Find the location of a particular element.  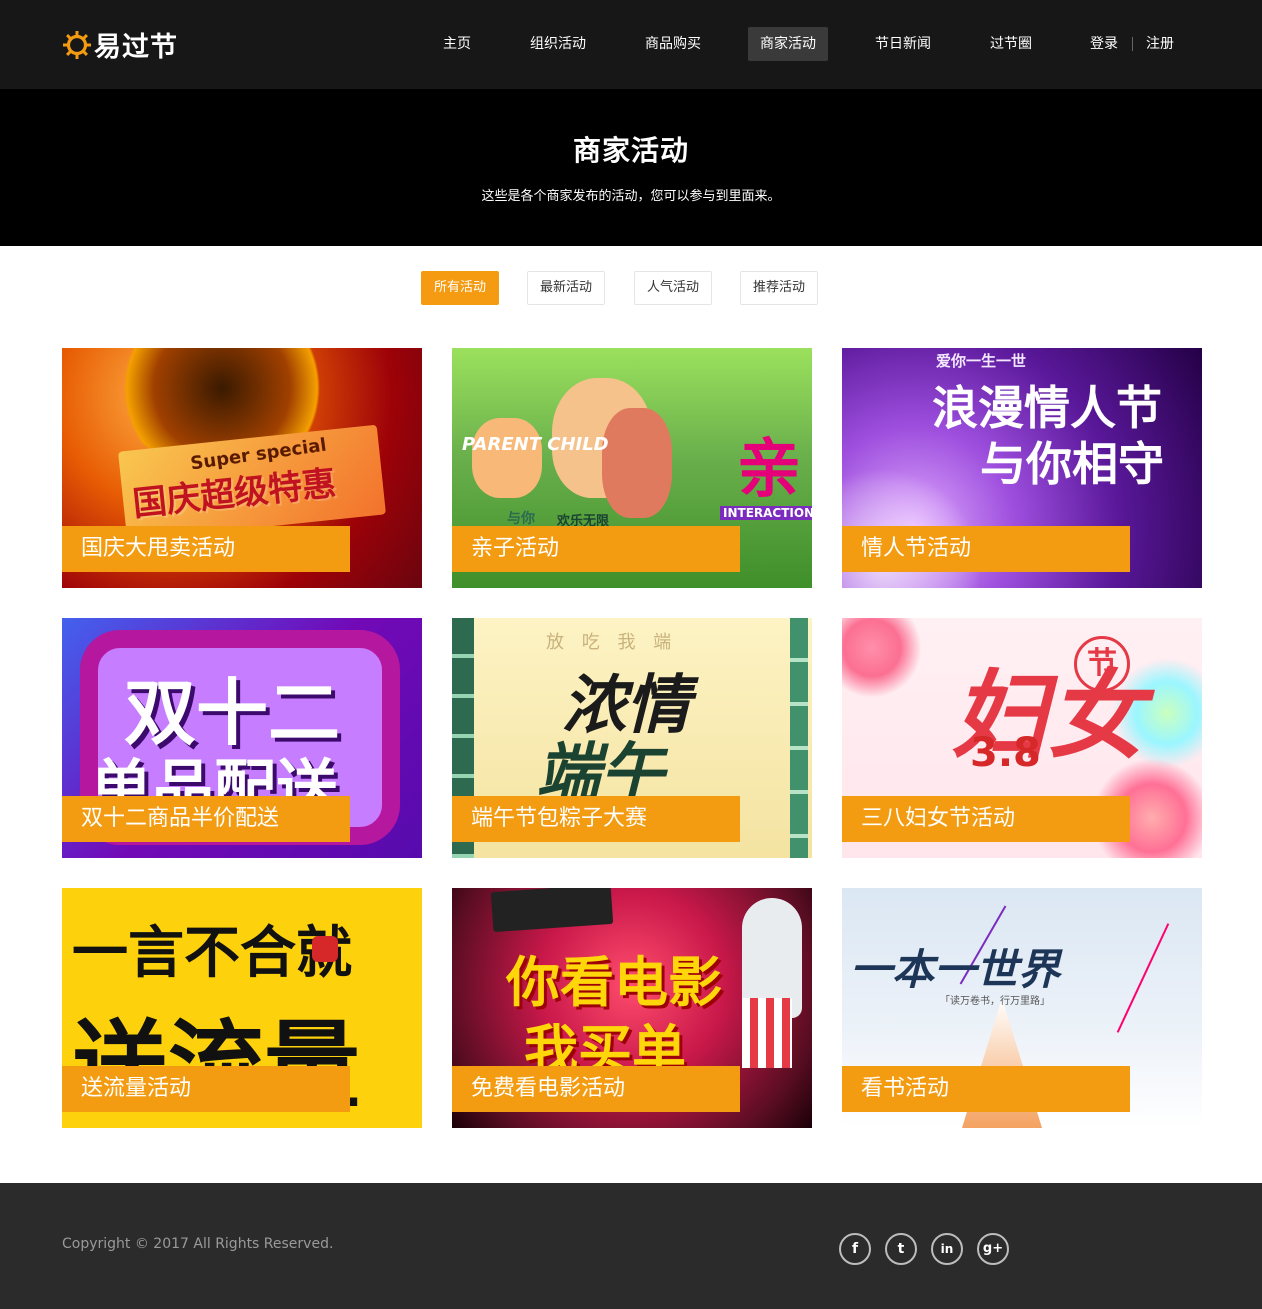

card-title: 看书活动 is located at coordinates (986, 1089).